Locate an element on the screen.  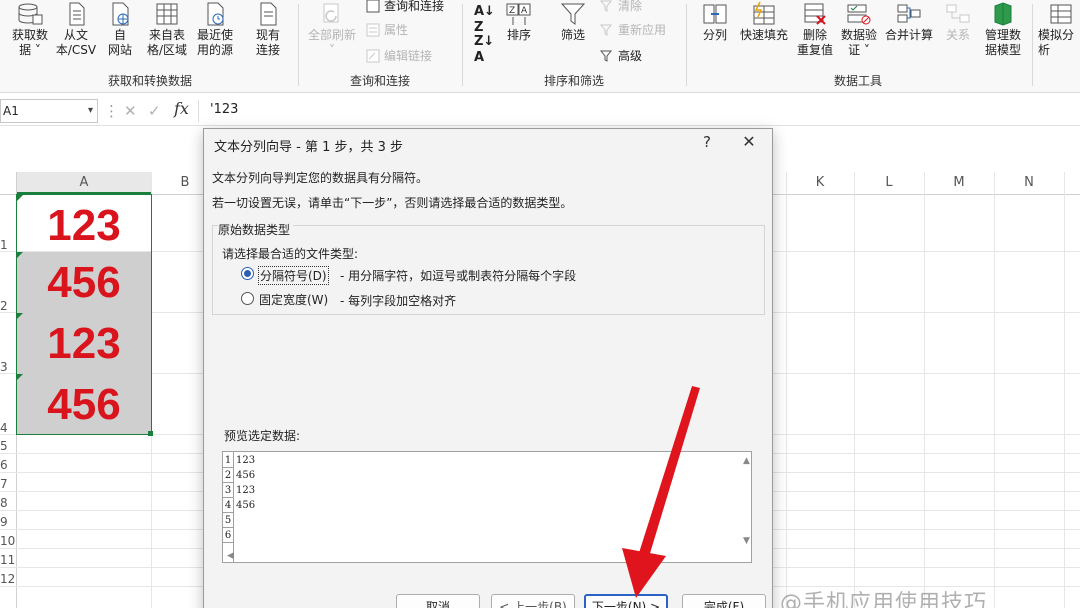
formula-input: '123 is located at coordinates (224, 109).